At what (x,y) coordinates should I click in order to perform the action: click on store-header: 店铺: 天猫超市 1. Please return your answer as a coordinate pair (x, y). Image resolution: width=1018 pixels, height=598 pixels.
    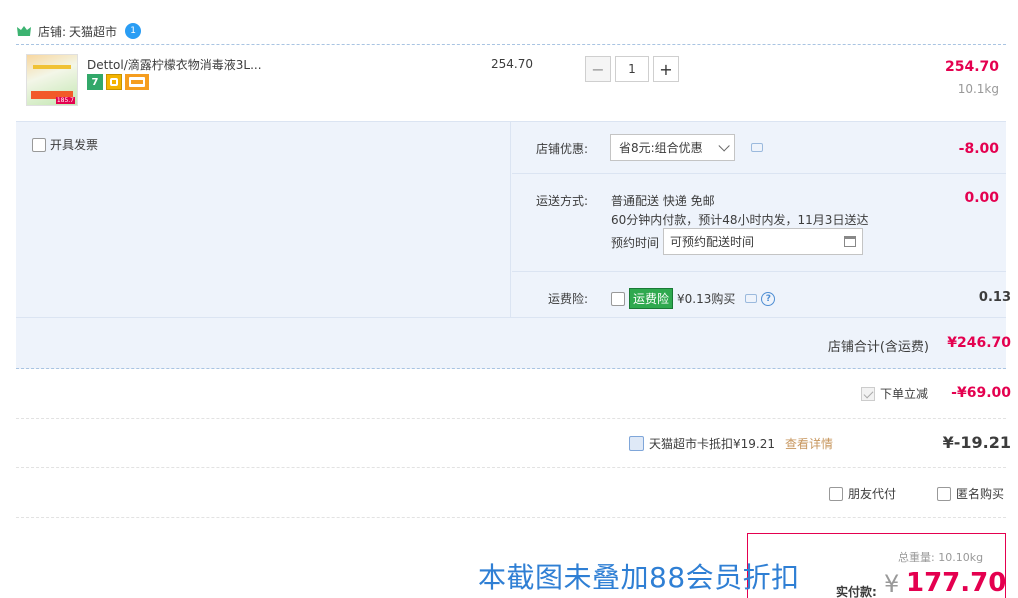
    Looking at the image, I should click on (79, 31).